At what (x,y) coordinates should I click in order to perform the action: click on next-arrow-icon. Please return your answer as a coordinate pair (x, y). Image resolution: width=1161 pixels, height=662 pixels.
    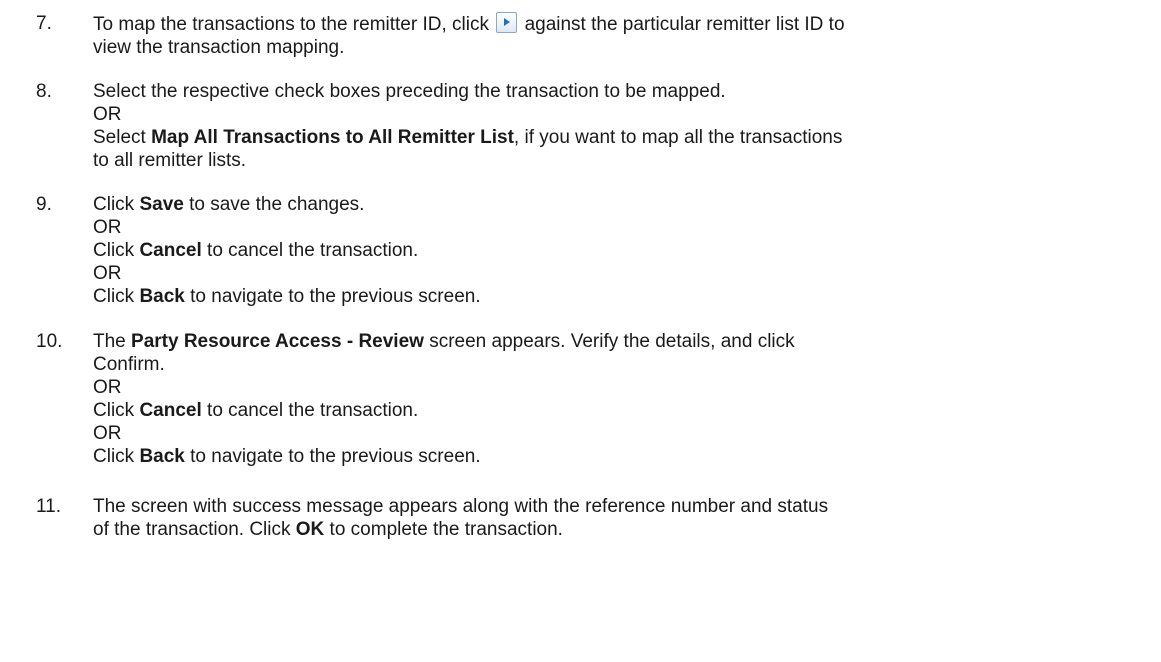
    Looking at the image, I should click on (507, 22).